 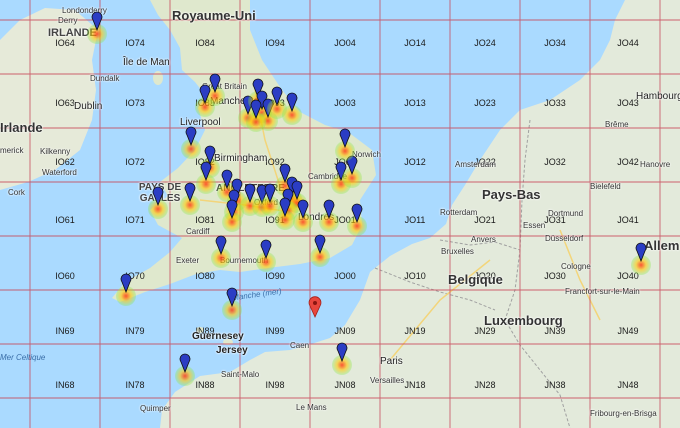 I want to click on land-isle-of-man, so click(x=158, y=78).